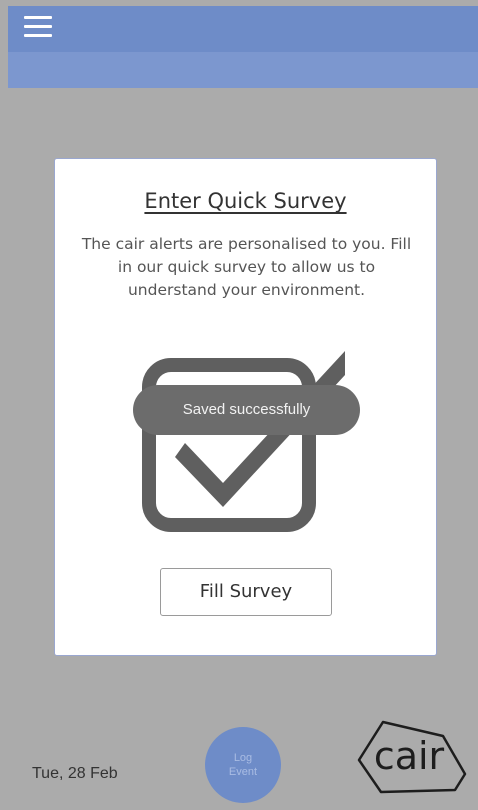  I want to click on hamburger-menu-icon, so click(38, 28).